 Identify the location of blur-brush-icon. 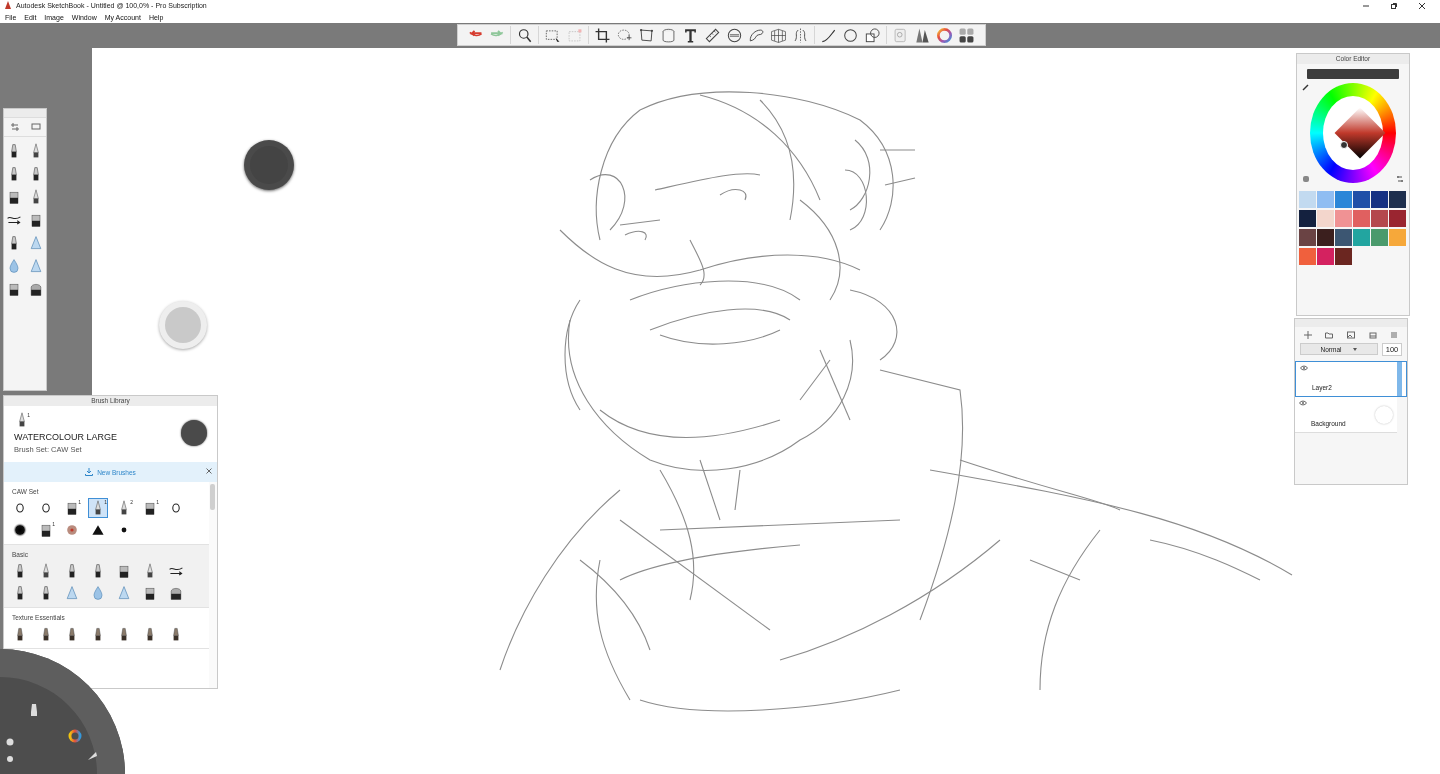
(20, 530).